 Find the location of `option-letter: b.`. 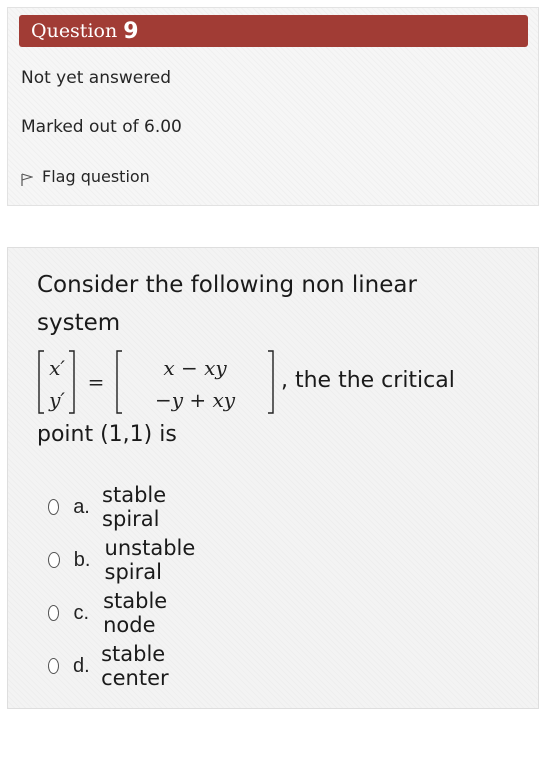

option-letter: b. is located at coordinates (82, 559).